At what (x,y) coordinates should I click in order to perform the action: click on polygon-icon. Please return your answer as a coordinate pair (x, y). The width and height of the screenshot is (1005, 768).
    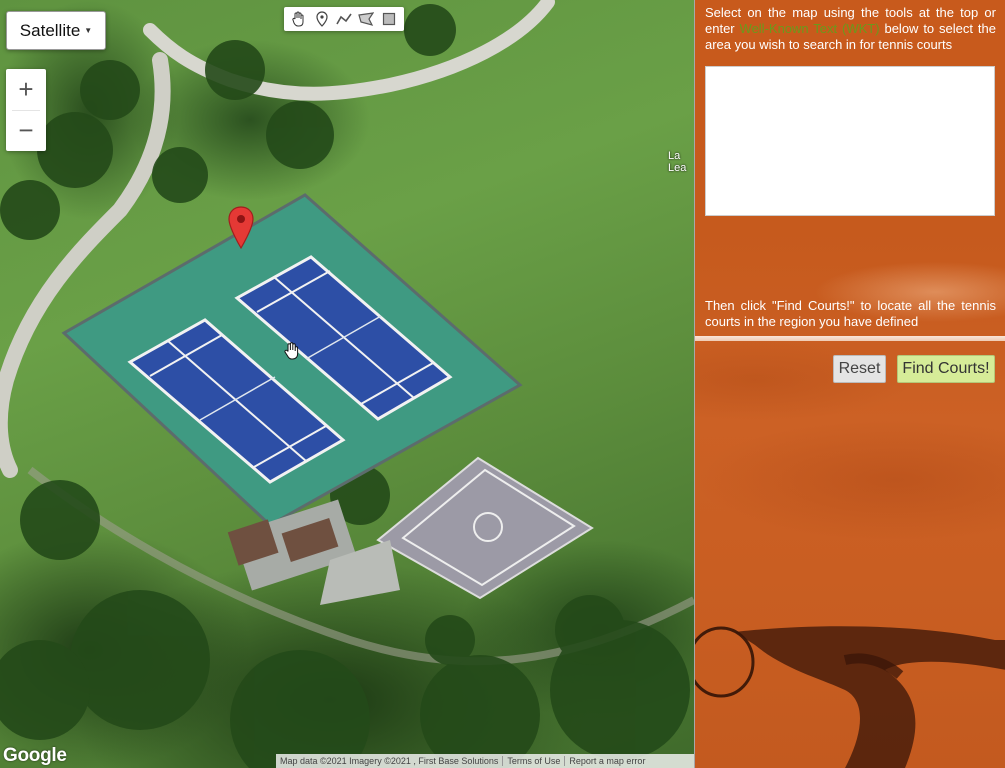
    Looking at the image, I should click on (366, 19).